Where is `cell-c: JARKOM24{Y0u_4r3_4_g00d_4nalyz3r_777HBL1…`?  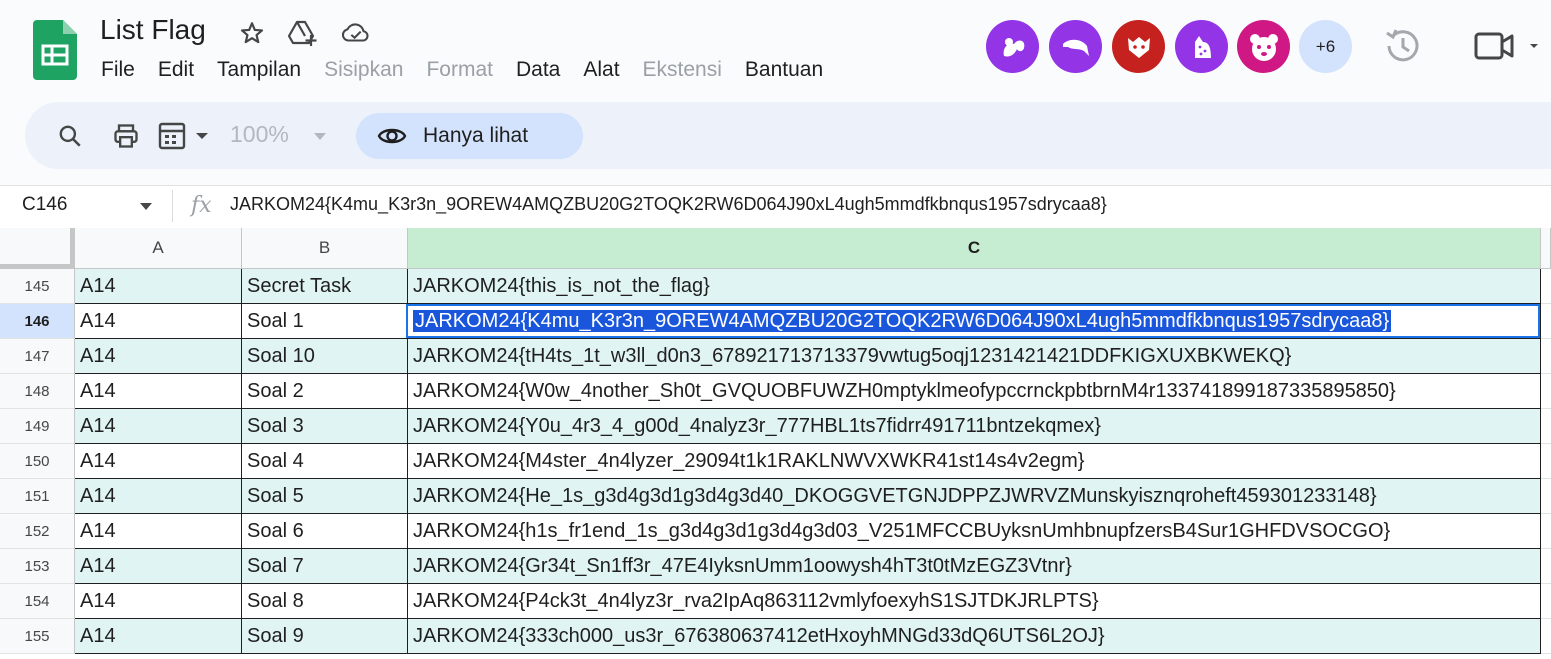 cell-c: JARKOM24{Y0u_4r3_4_g00d_4nalyz3r_777HBL1… is located at coordinates (974, 426).